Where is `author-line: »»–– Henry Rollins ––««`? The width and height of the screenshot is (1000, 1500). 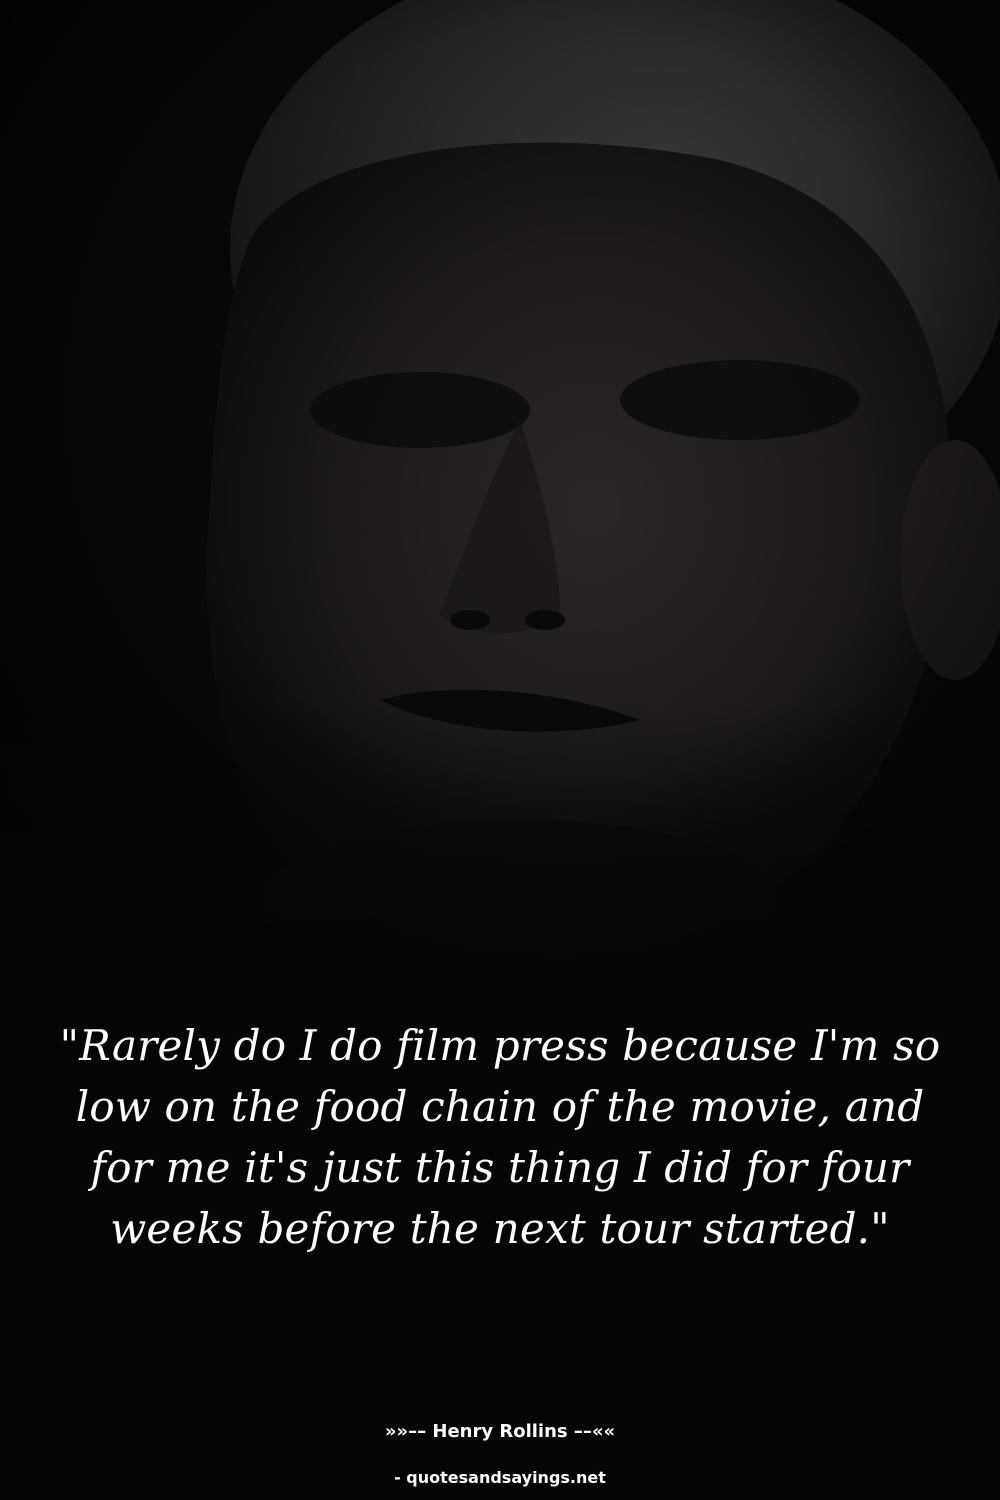 author-line: »»–– Henry Rollins ––«« is located at coordinates (500, 1431).